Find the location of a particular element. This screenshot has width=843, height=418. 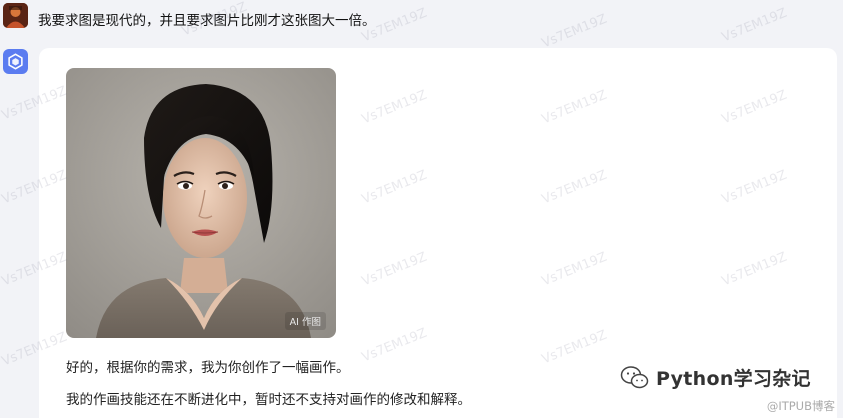

user-avatar-icon is located at coordinates (15, 15).